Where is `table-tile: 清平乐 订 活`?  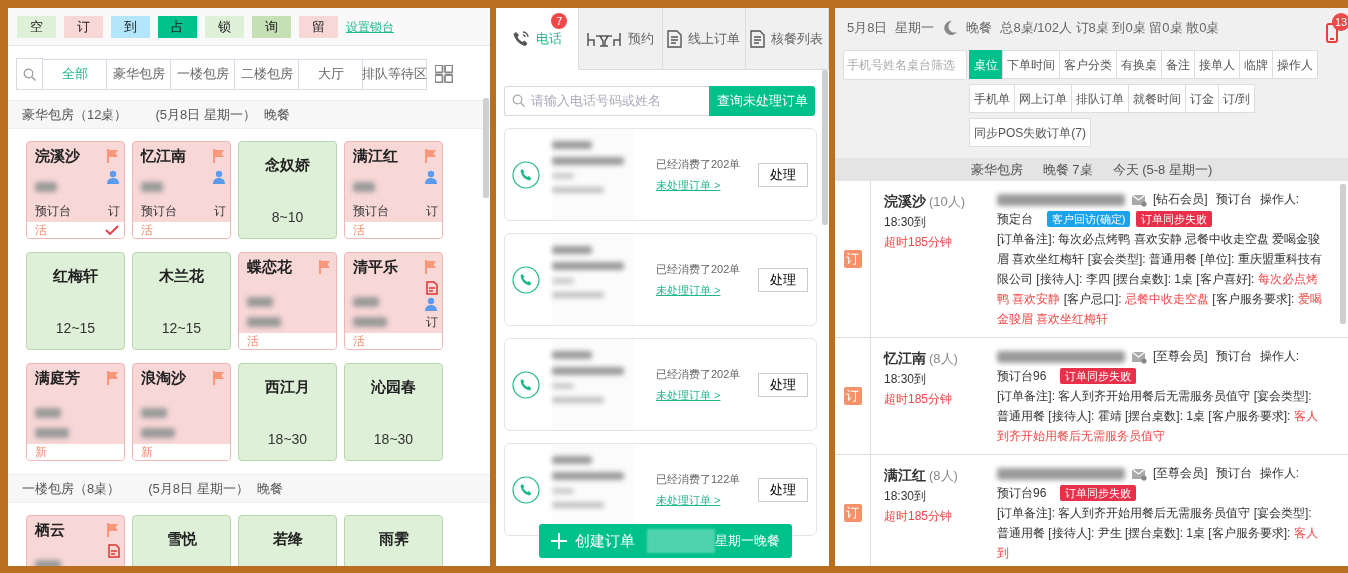
table-tile: 清平乐 订 活 is located at coordinates (393, 301).